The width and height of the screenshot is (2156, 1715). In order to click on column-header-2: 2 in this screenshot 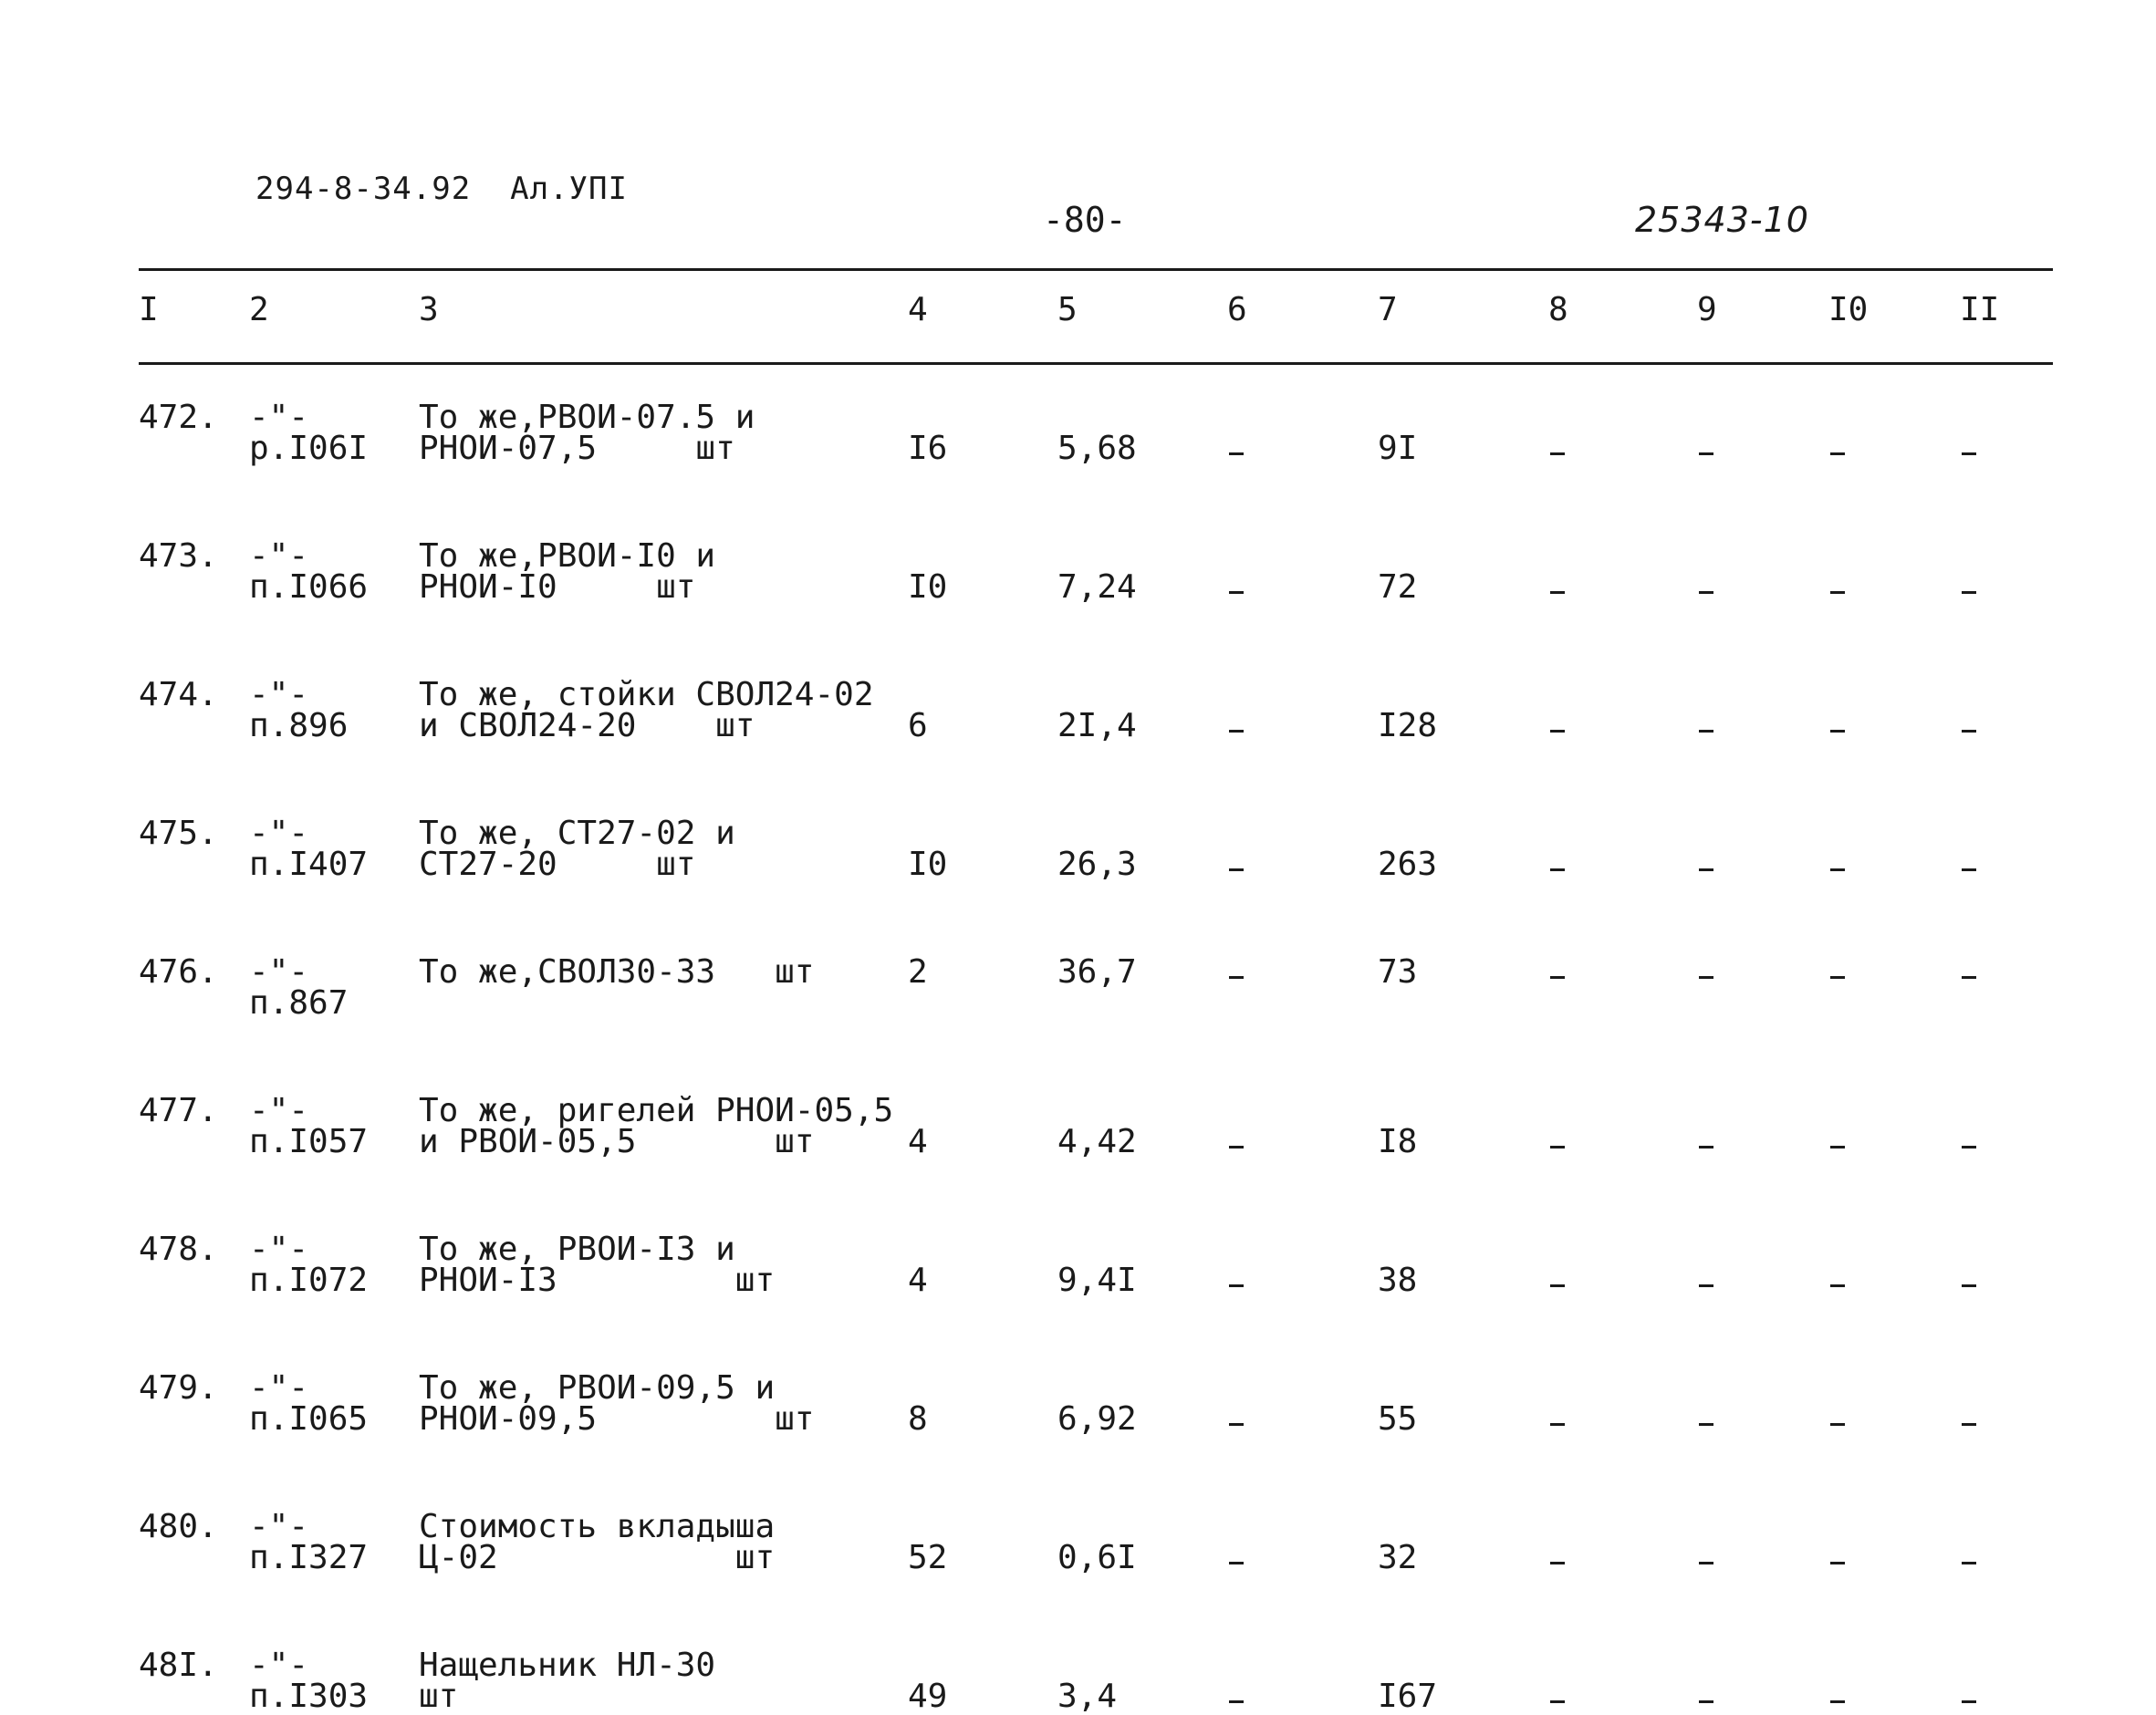, I will do `click(259, 309)`.